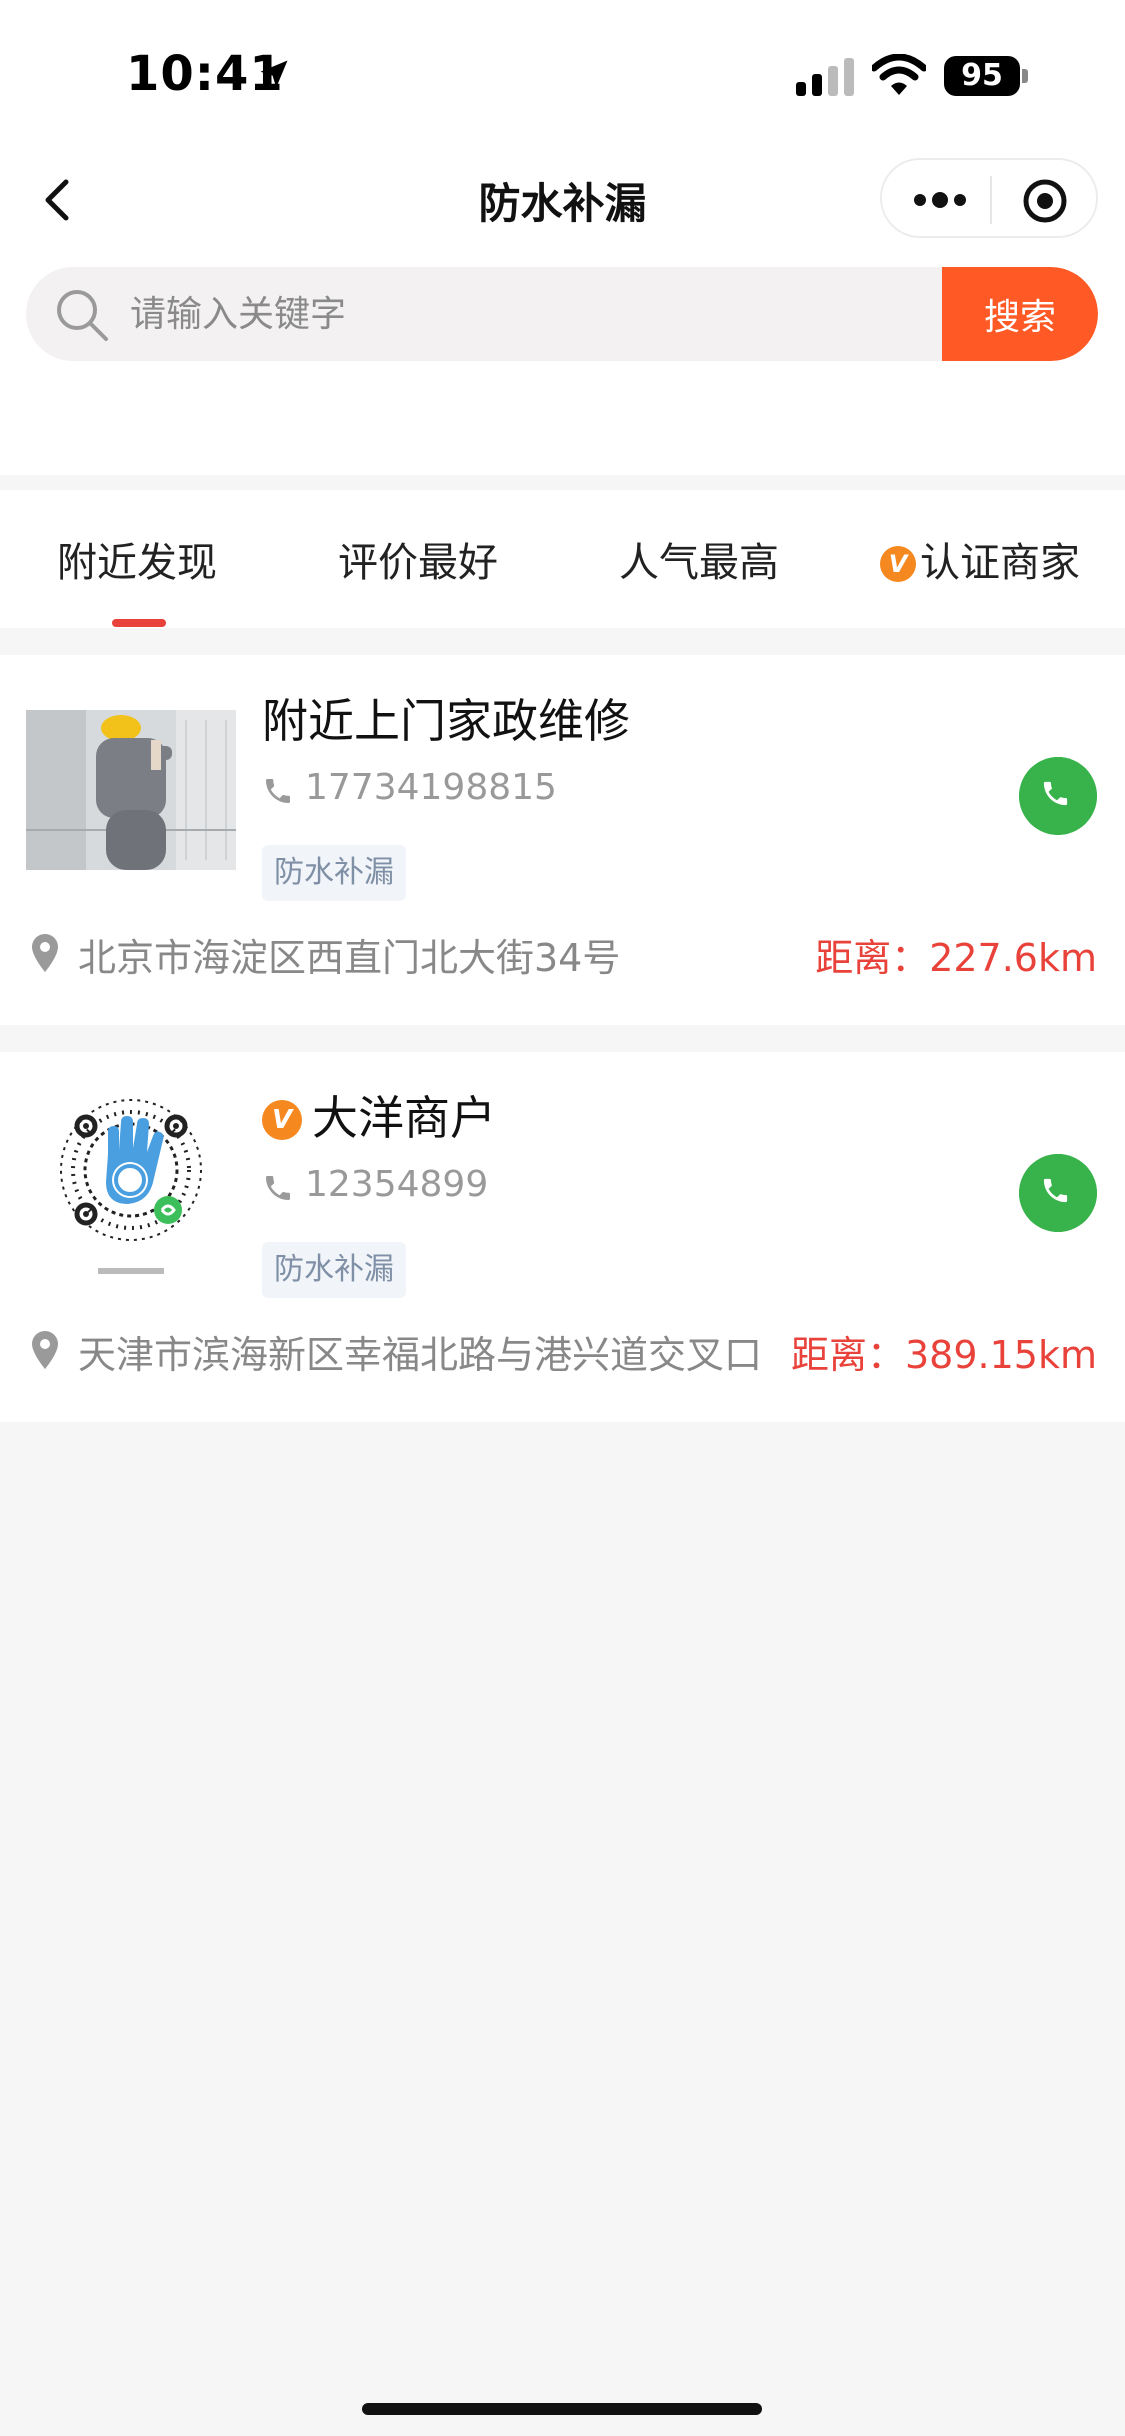  What do you see at coordinates (396, 1184) in the screenshot?
I see `listing-phone: 12354899` at bounding box center [396, 1184].